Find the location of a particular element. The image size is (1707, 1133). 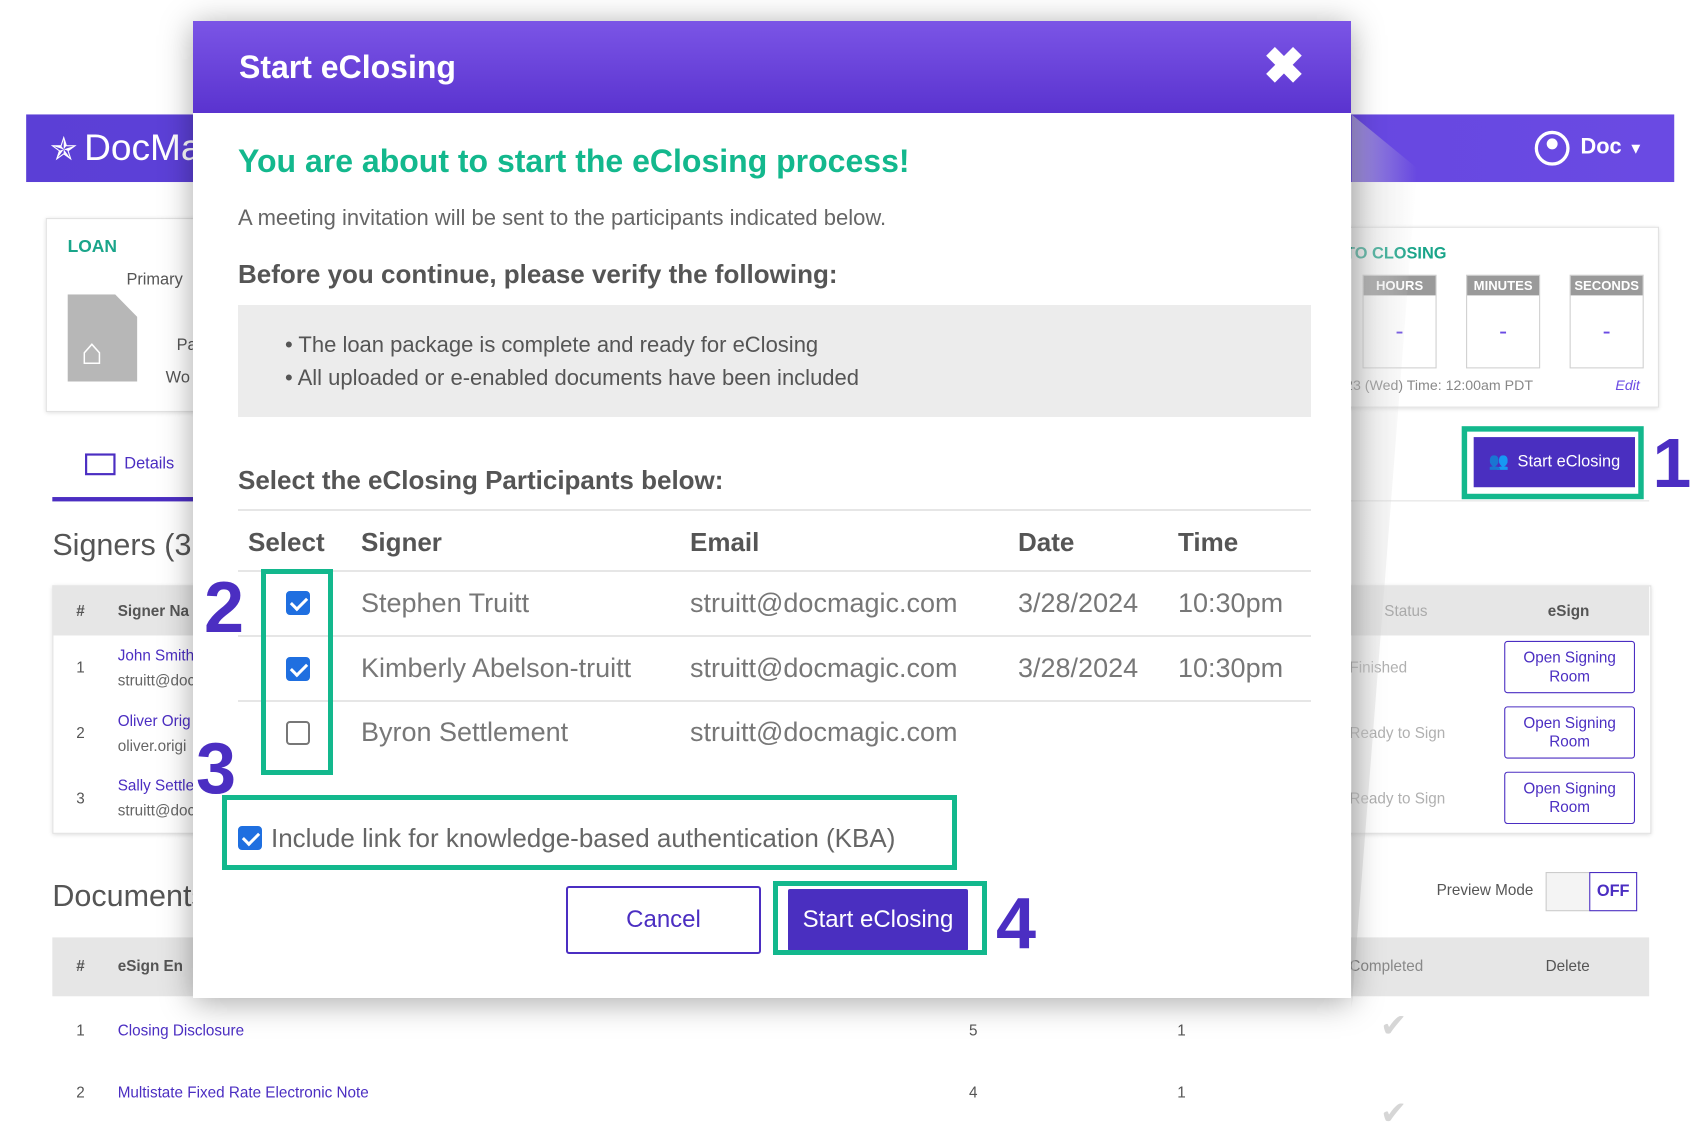

loan-document-icon: ⌂ is located at coordinates (102, 338).